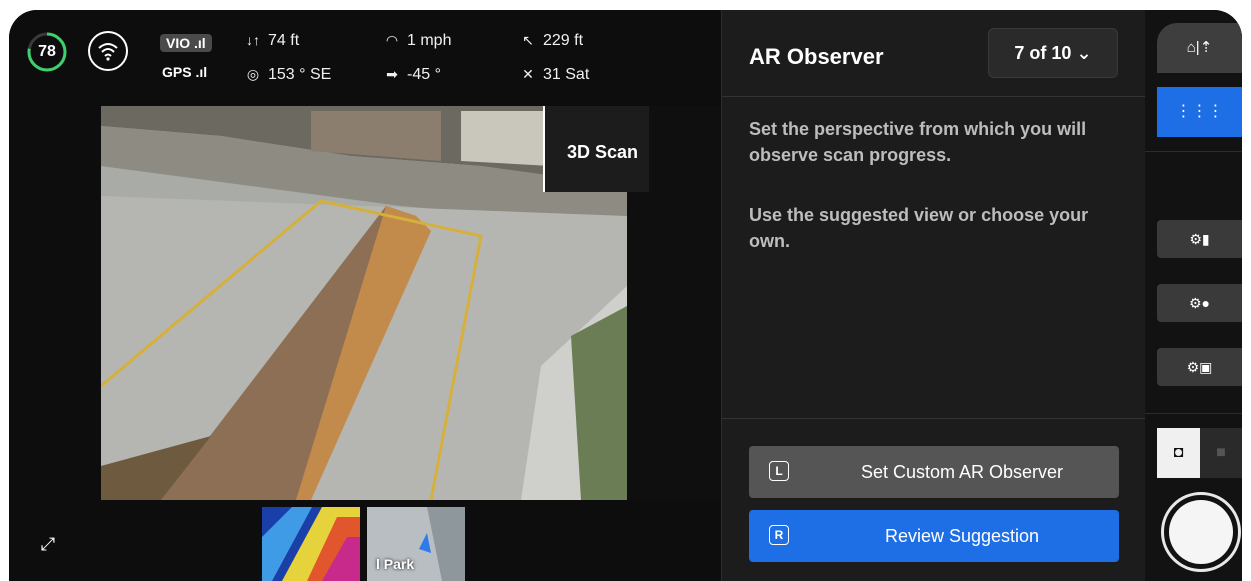 The image size is (1251, 581). I want to click on signal-button, so click(108, 51).